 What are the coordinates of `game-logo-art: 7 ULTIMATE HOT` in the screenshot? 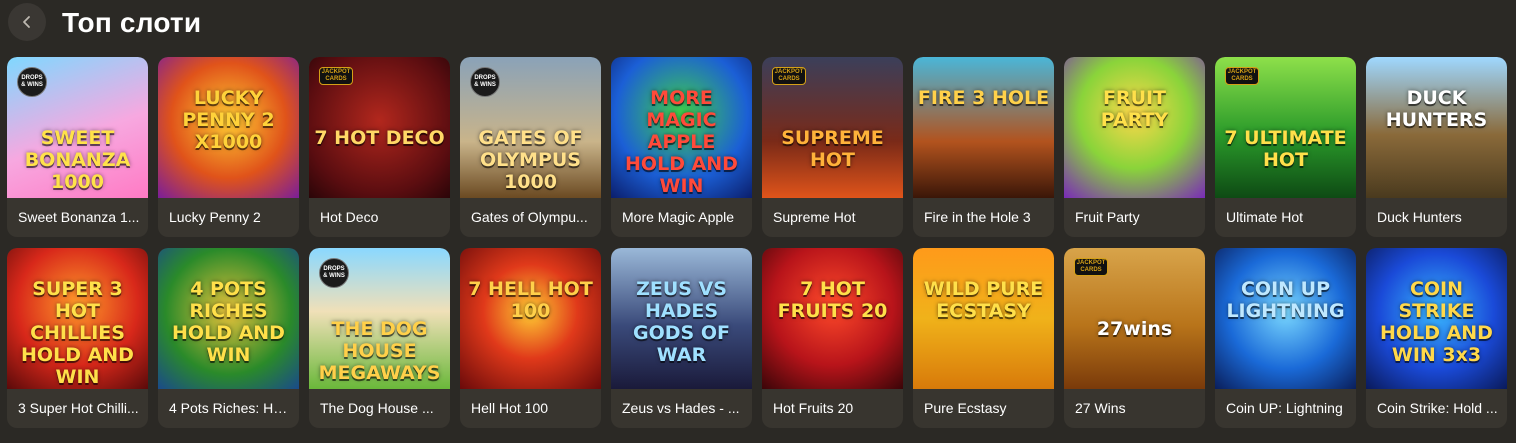 It's located at (1285, 149).